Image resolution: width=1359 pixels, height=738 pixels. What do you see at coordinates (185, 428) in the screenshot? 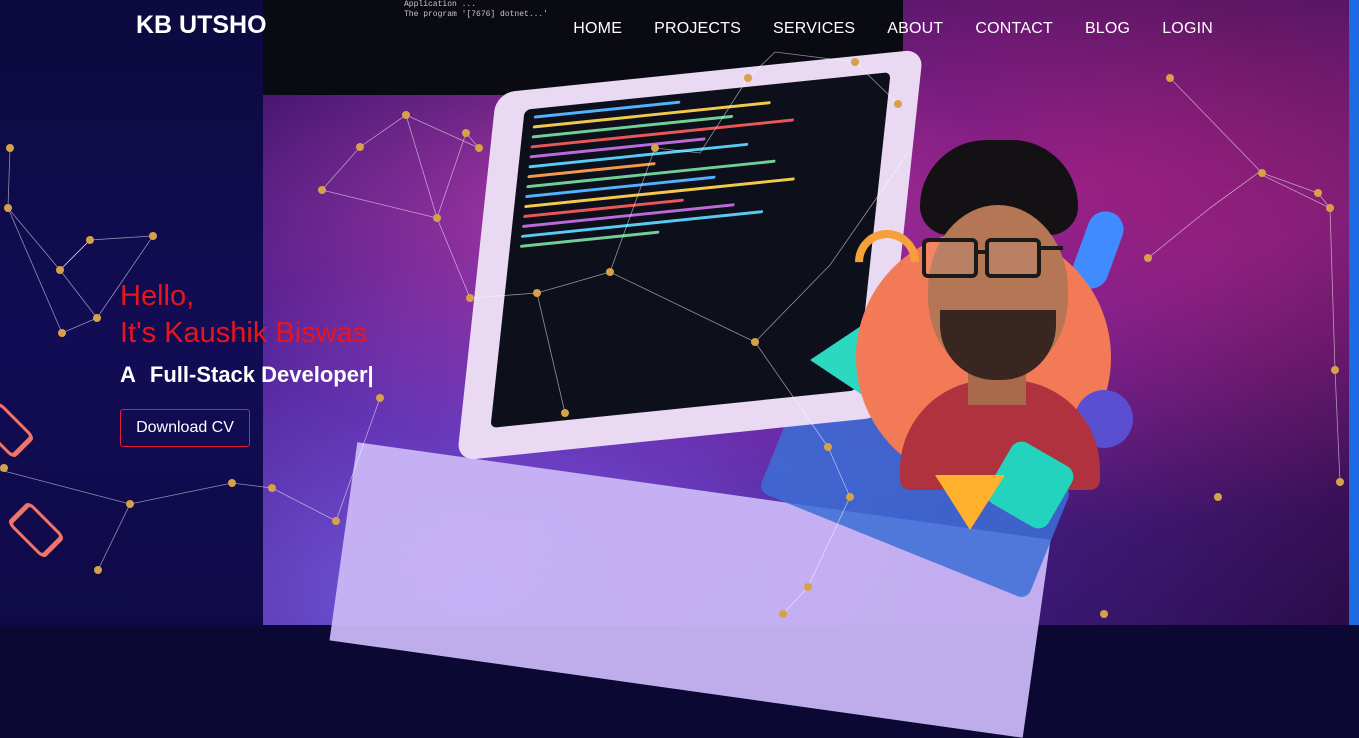
I see `download-cv-button: Download CV` at bounding box center [185, 428].